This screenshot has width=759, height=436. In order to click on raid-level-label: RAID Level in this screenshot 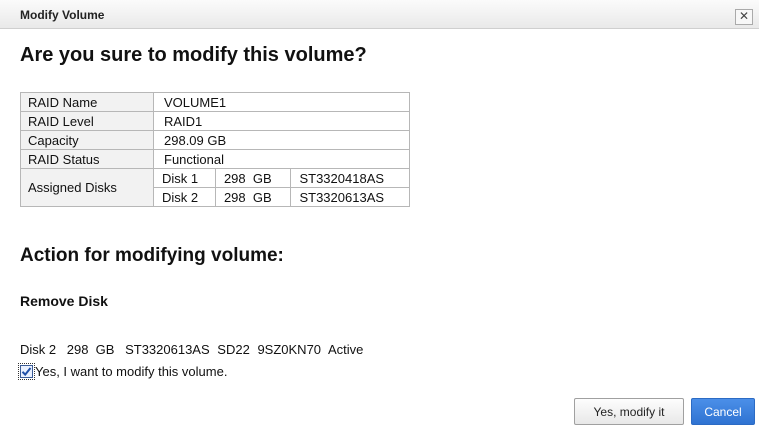, I will do `click(87, 121)`.